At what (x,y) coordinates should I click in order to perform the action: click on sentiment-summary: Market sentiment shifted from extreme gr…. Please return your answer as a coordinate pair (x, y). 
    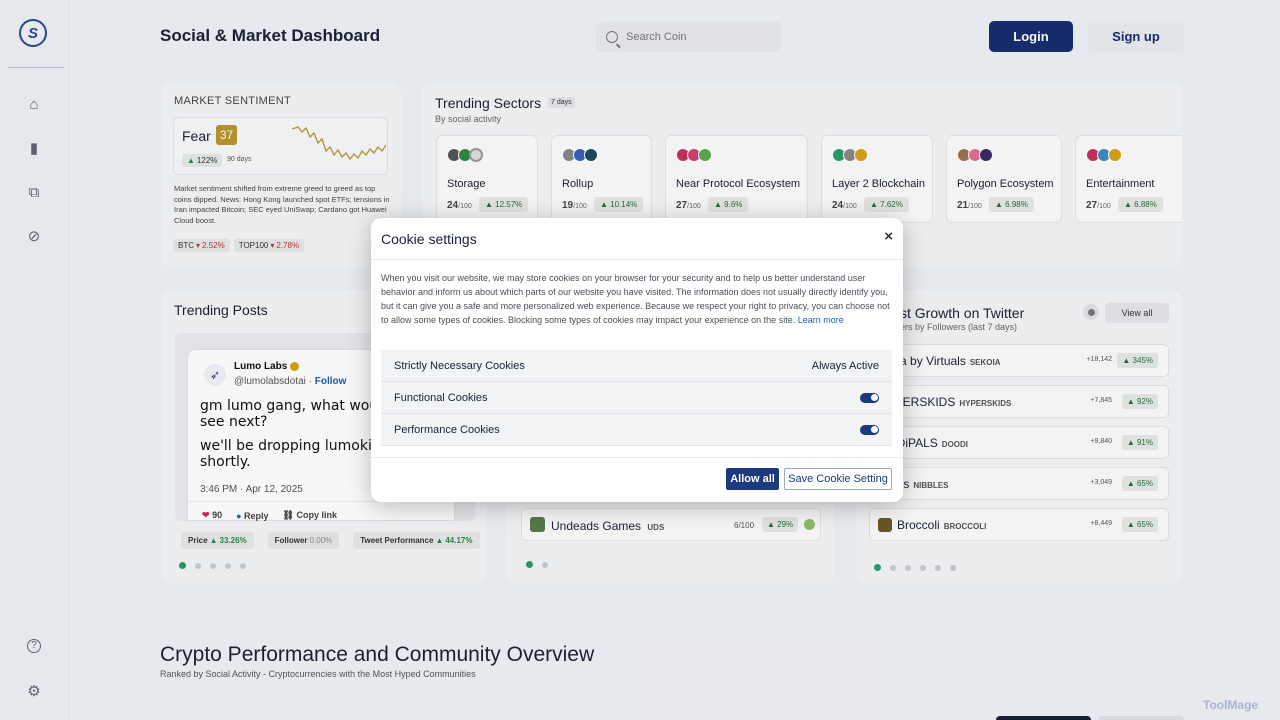
    Looking at the image, I should click on (282, 204).